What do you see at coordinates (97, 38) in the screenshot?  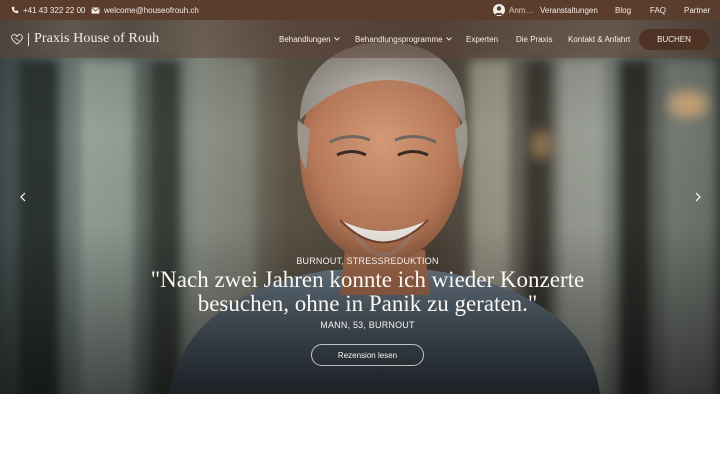 I see `logo-text: Praxis House of Rouh` at bounding box center [97, 38].